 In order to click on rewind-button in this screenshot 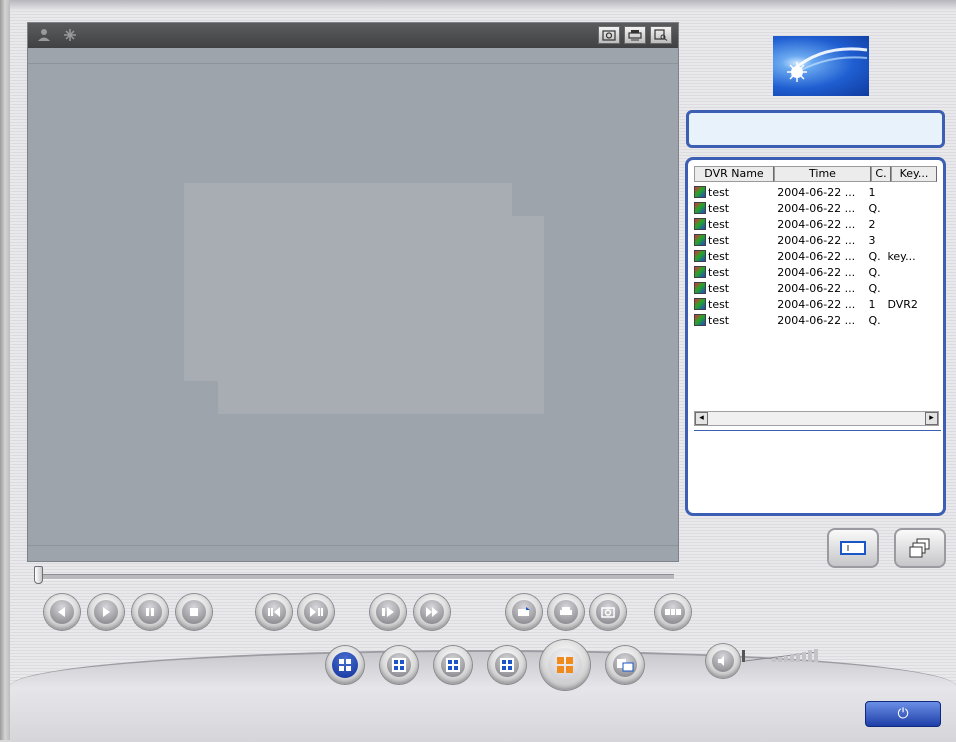, I will do `click(62, 612)`.